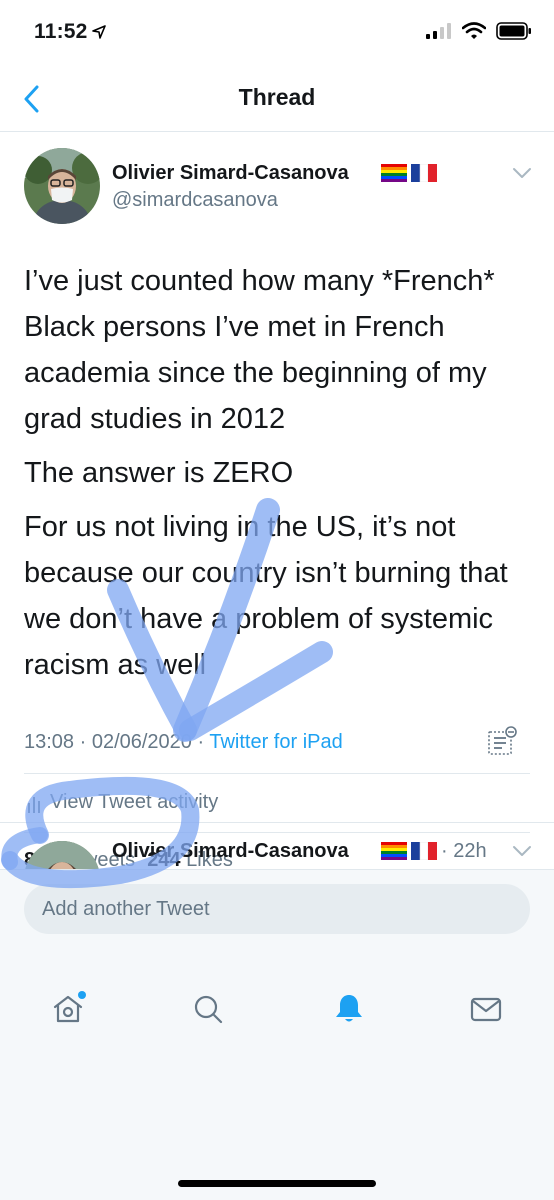  I want to click on search-icon, so click(208, 1009).